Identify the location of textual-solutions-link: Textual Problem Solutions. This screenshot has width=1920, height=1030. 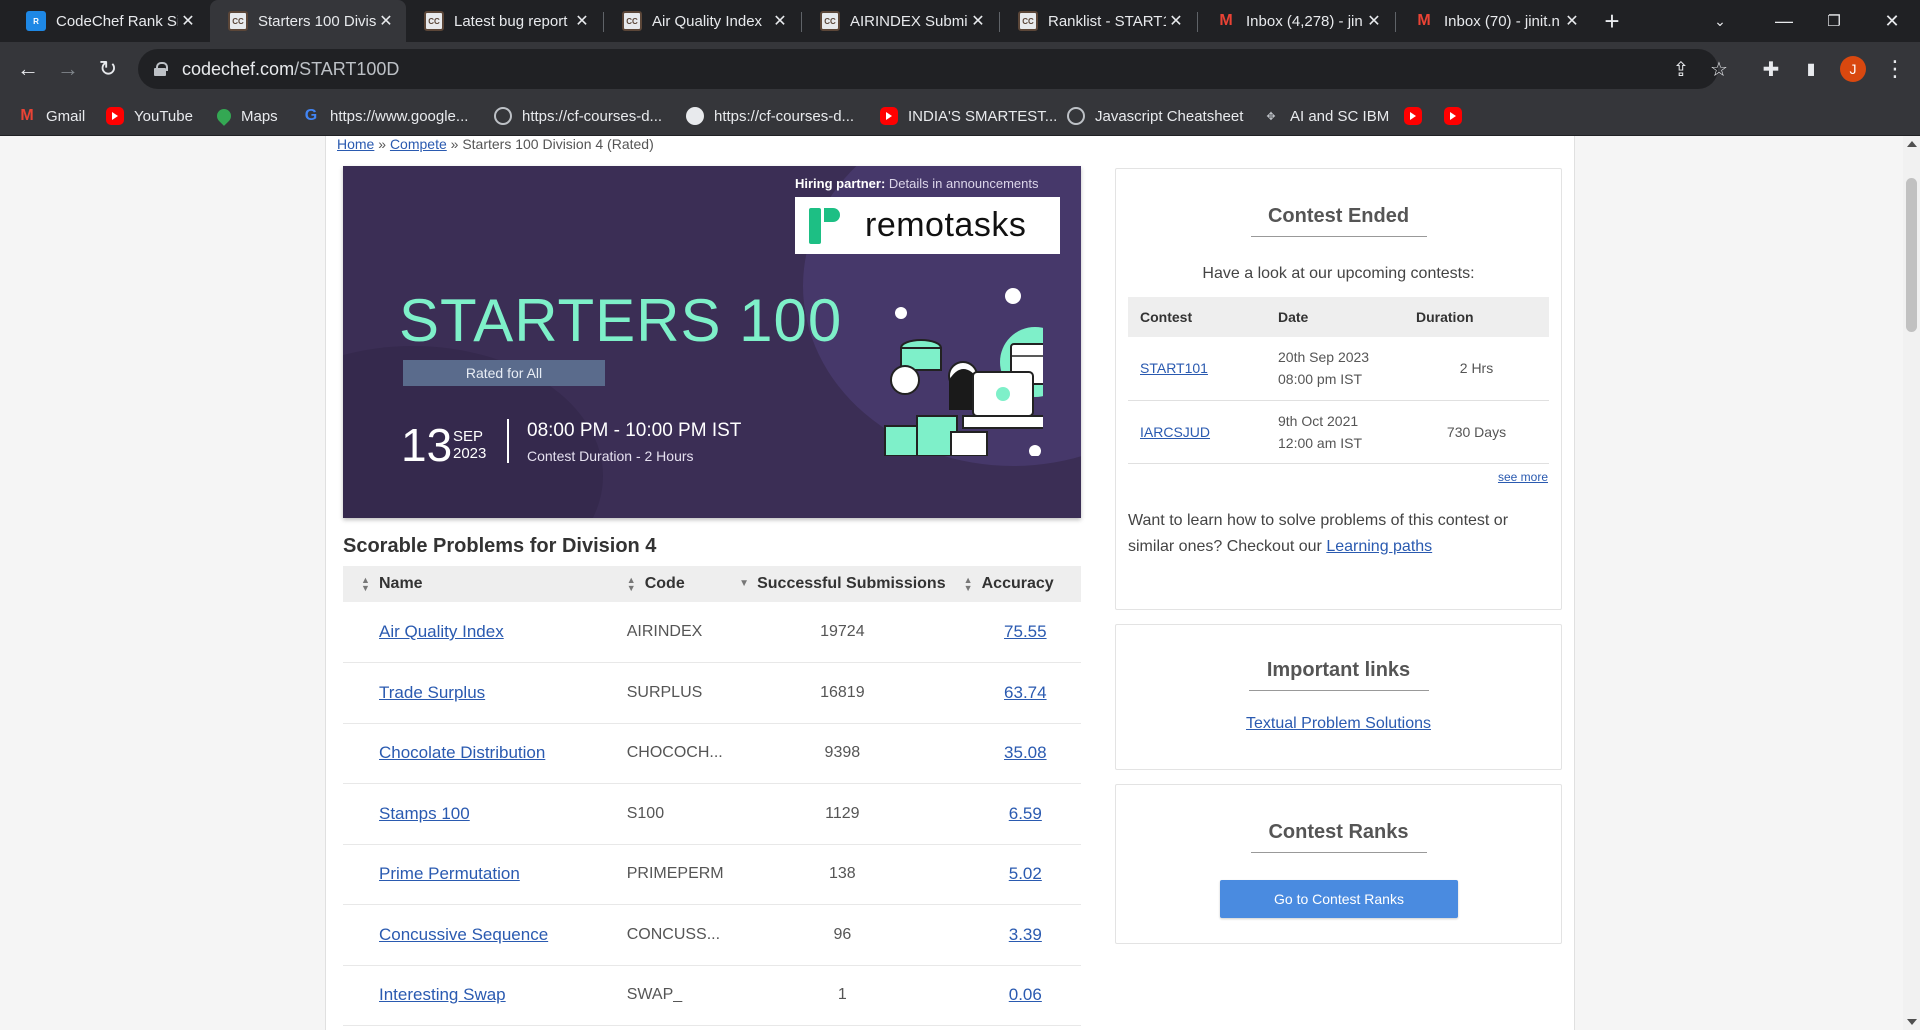
(1338, 723).